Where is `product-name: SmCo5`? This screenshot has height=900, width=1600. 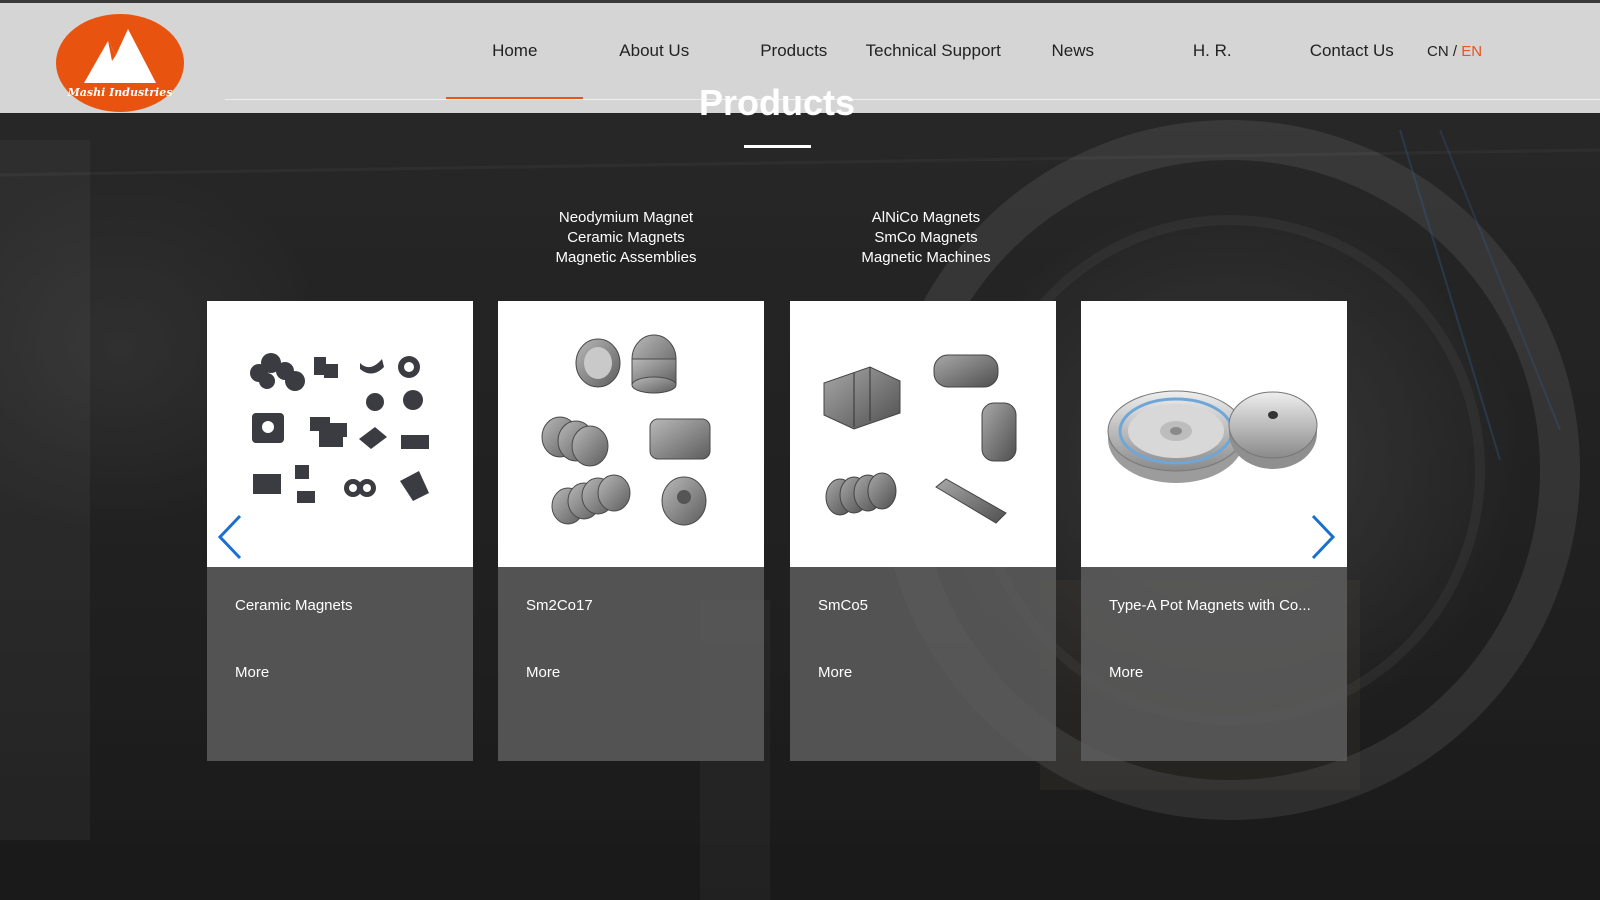 product-name: SmCo5 is located at coordinates (843, 605).